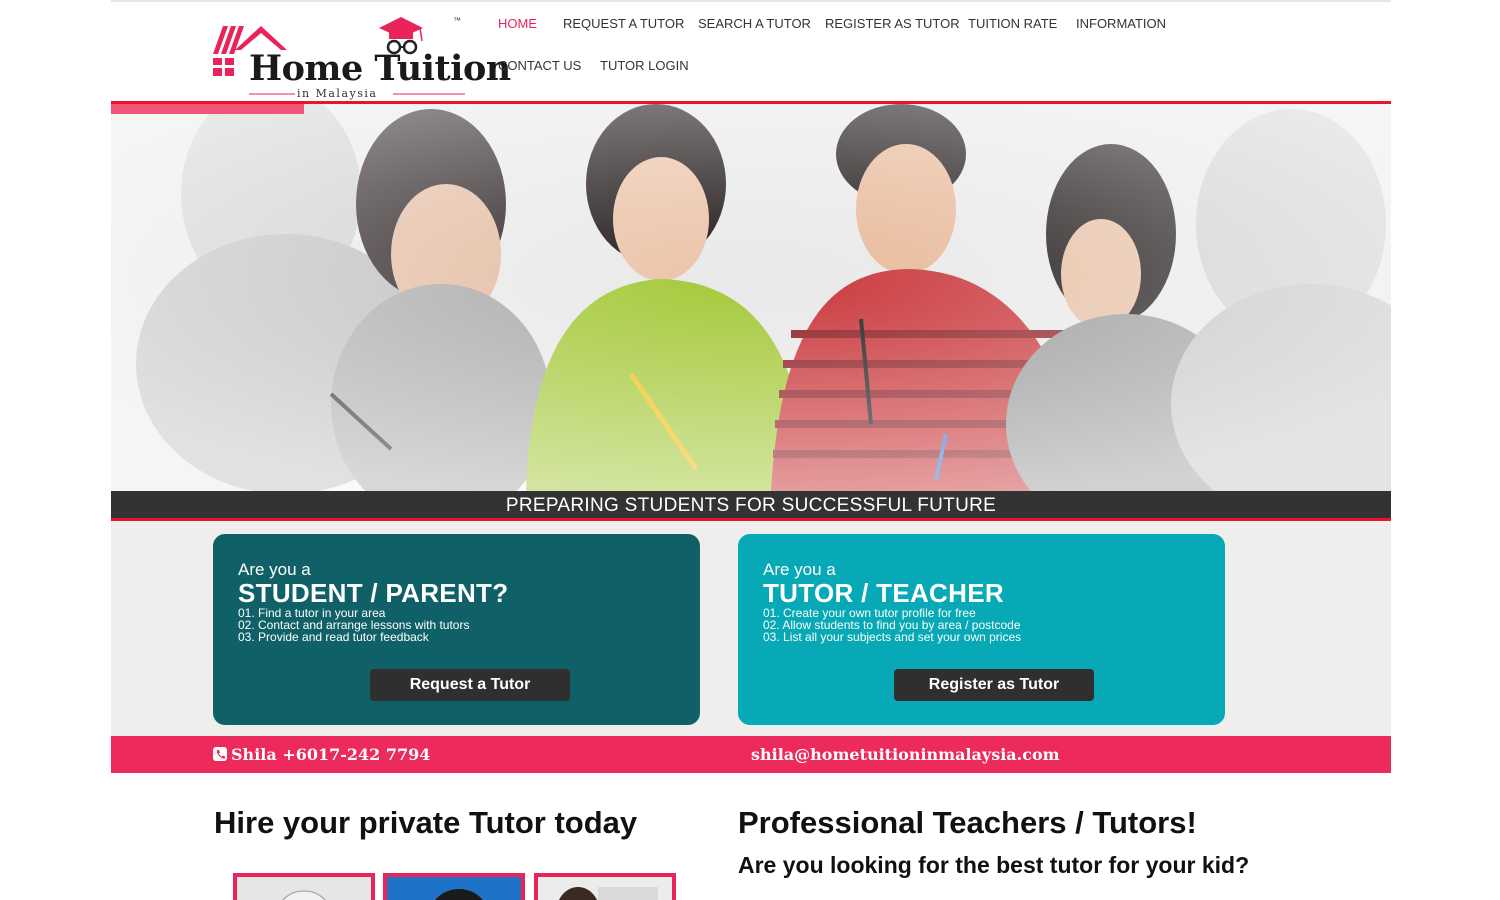  I want to click on hero-accent-bar, so click(207, 109).